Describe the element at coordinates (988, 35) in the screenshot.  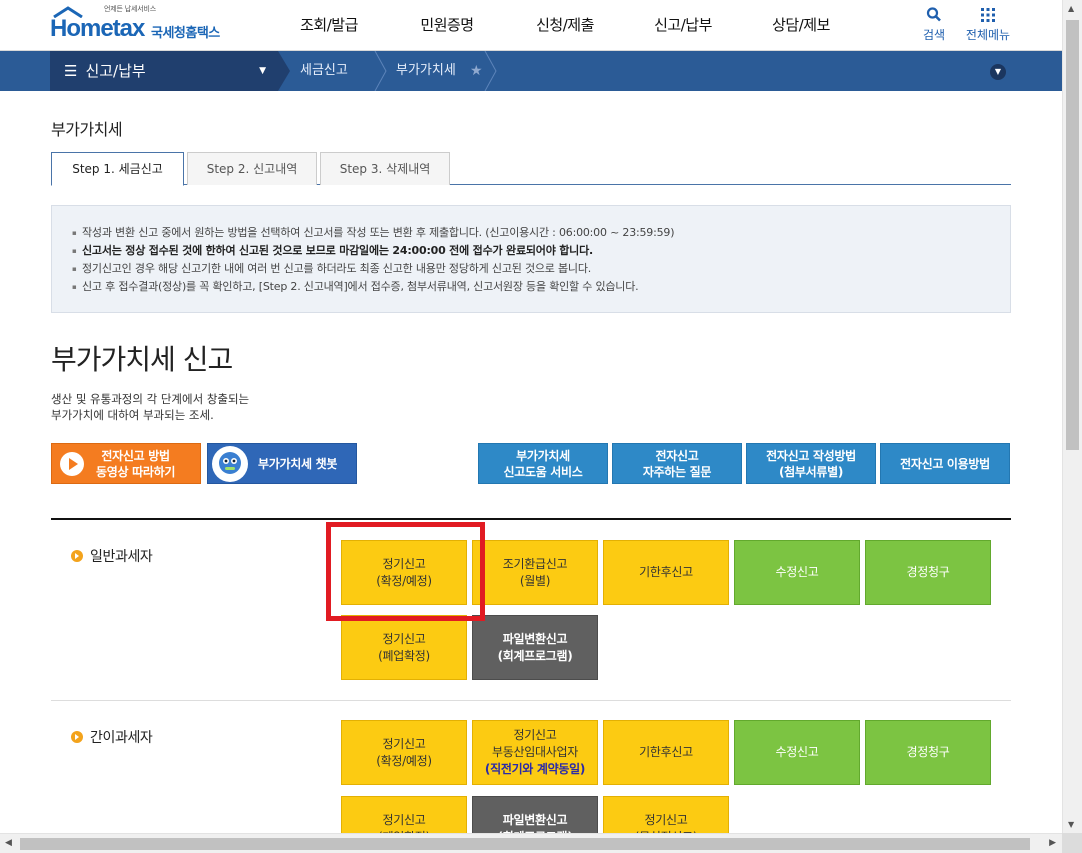
I see `all-menu-label: 전체메뉴` at that location.